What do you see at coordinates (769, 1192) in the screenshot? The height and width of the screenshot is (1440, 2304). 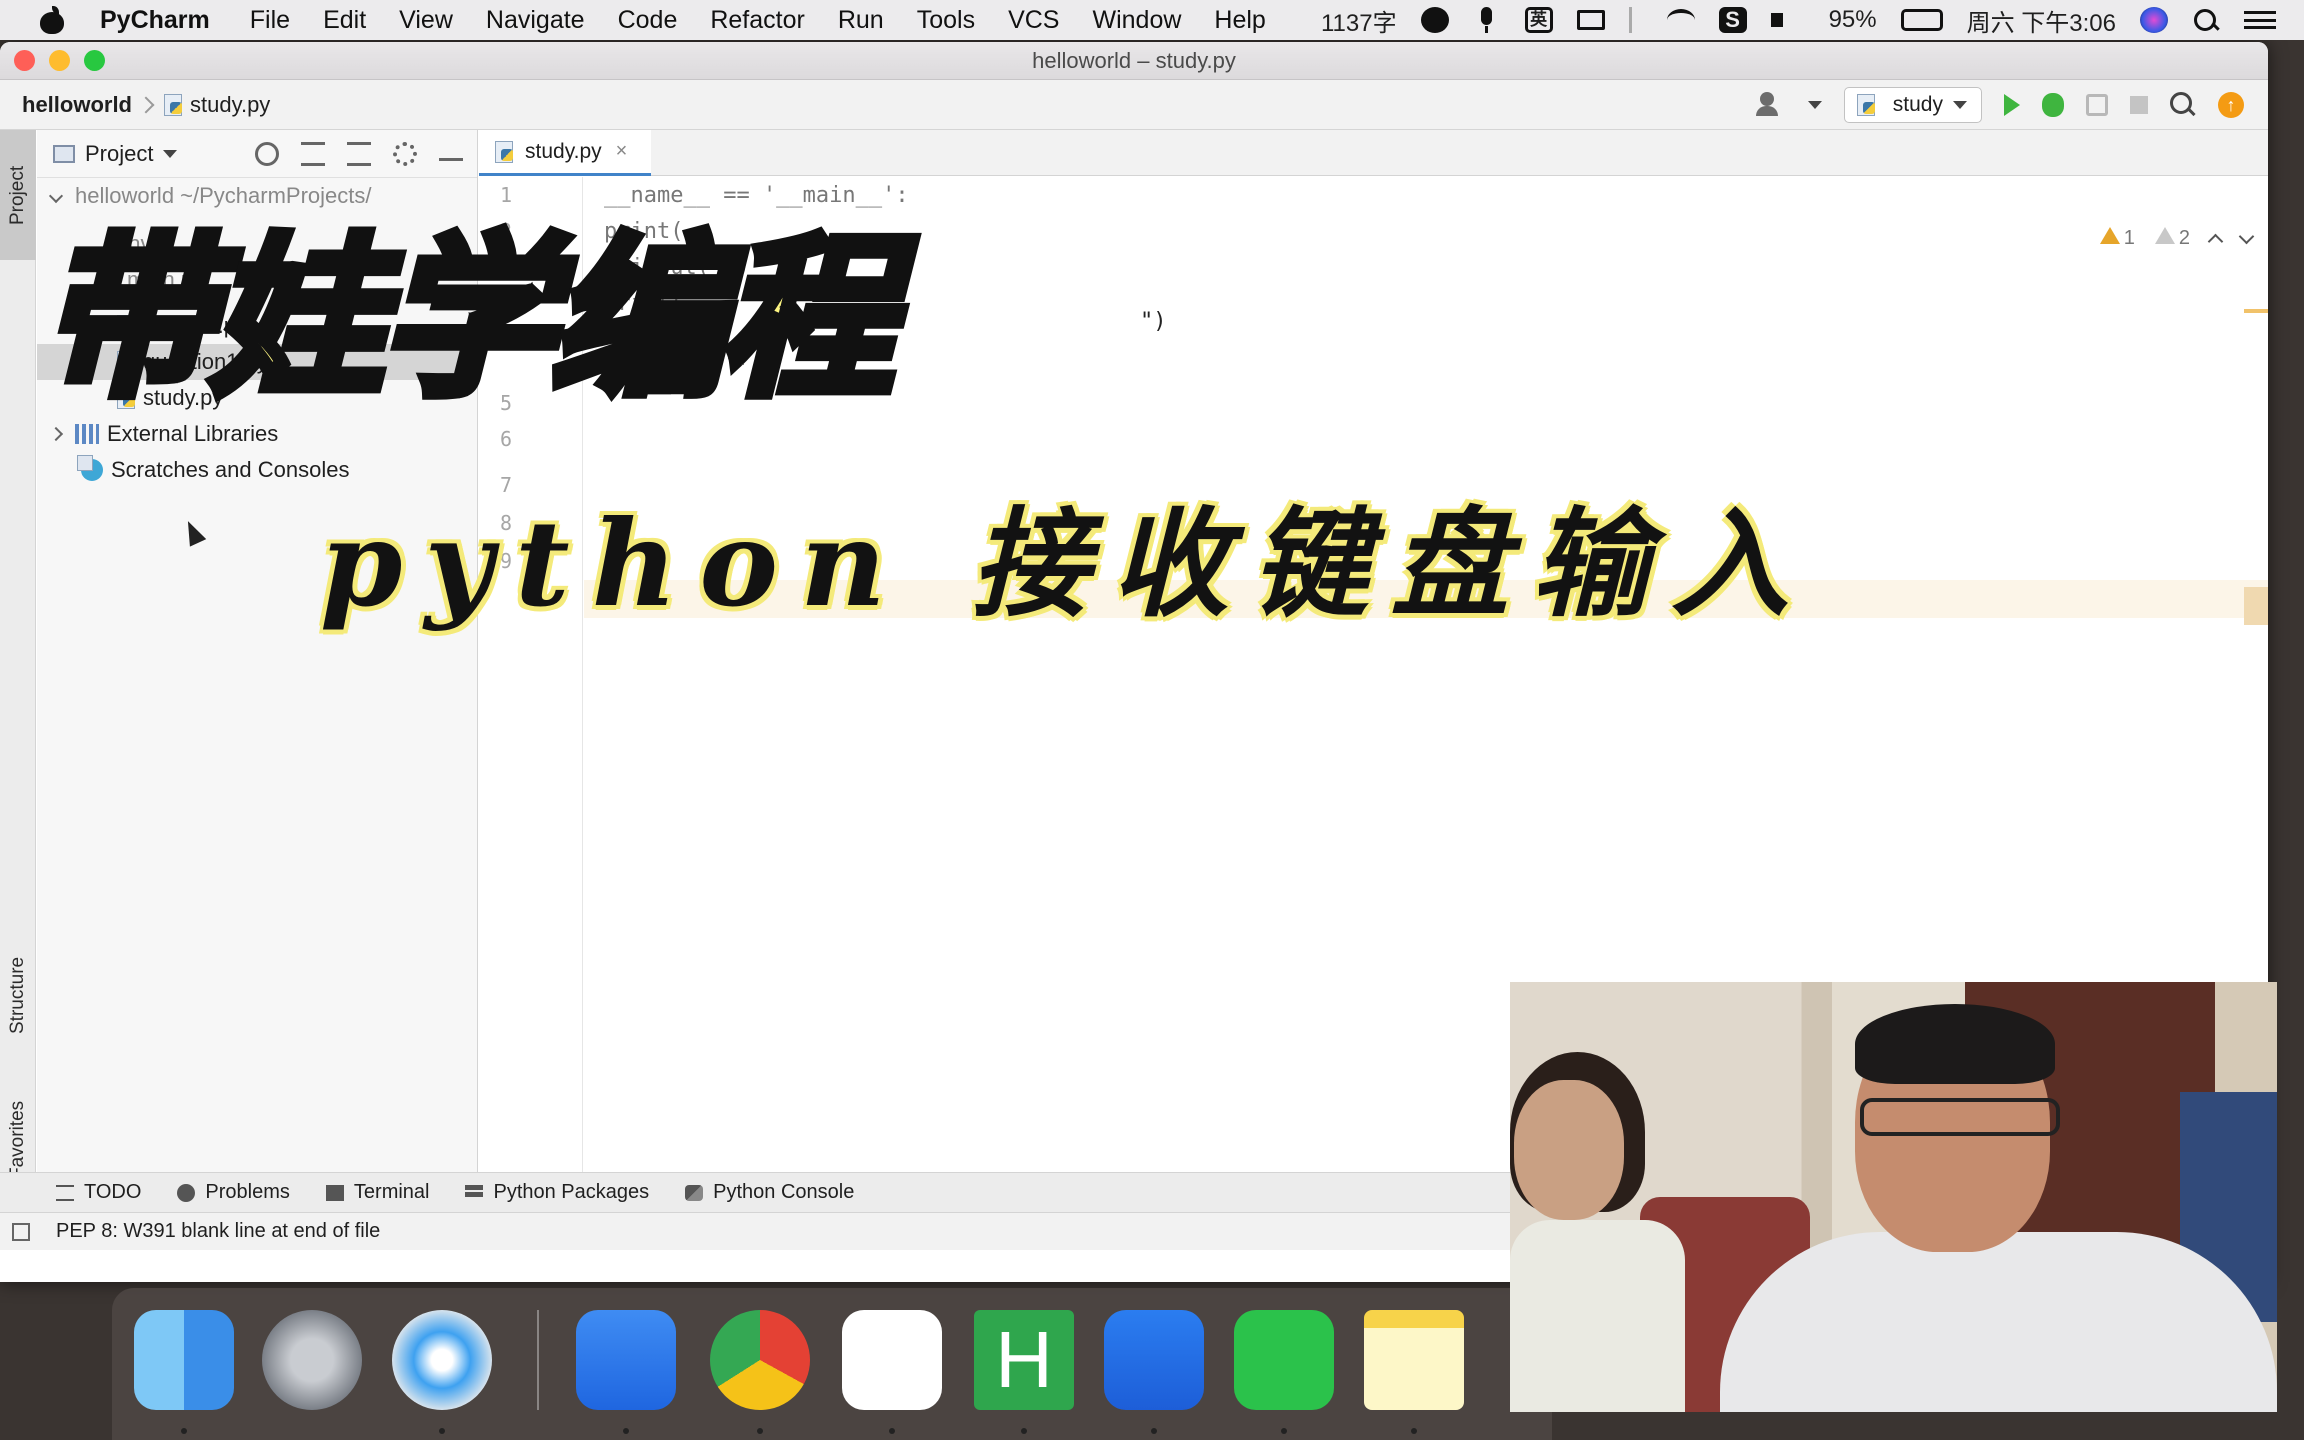 I see `python-console-tool-button: Python Console` at bounding box center [769, 1192].